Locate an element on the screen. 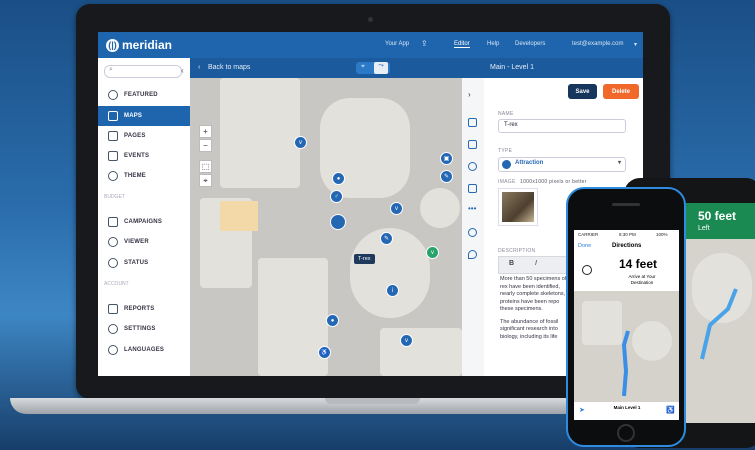  map-title: Main - Level 1 is located at coordinates (512, 67).